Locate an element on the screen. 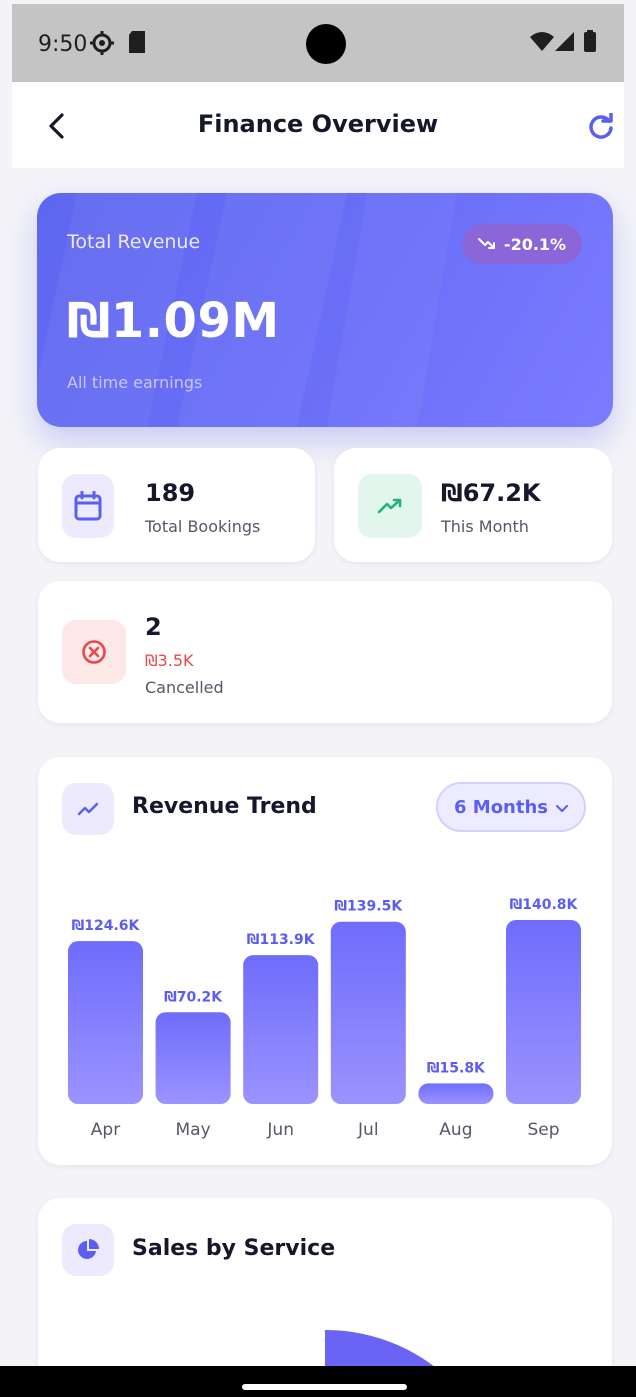 Image resolution: width=636 pixels, height=1397 pixels. x-tick-label: Apr is located at coordinates (105, 1130).